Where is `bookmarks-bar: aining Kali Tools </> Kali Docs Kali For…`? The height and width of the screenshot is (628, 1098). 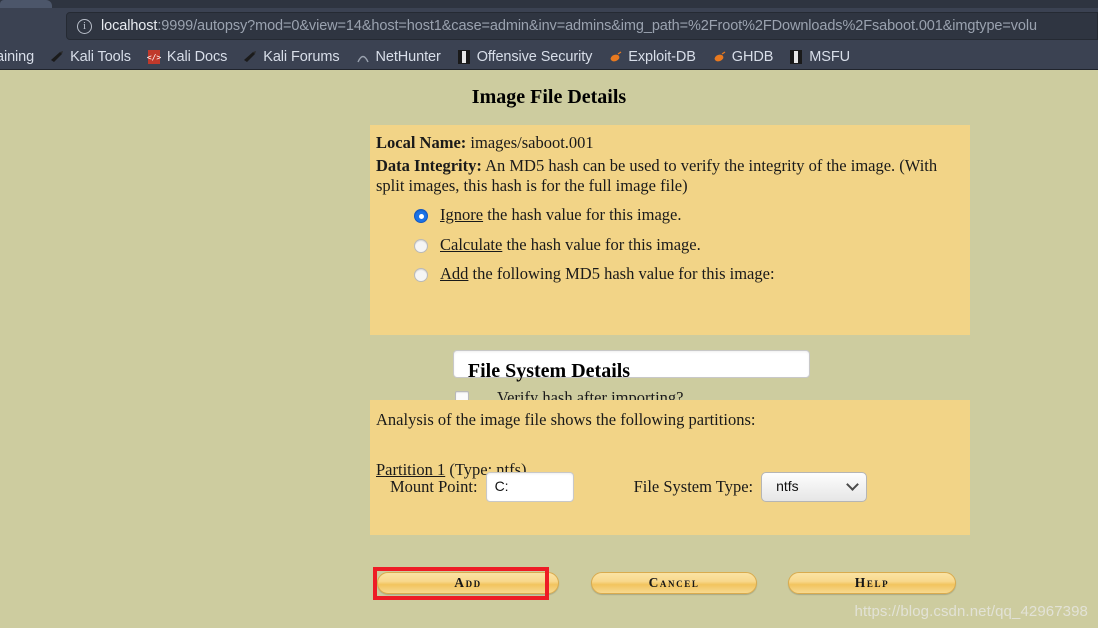 bookmarks-bar: aining Kali Tools </> Kali Docs Kali For… is located at coordinates (549, 57).